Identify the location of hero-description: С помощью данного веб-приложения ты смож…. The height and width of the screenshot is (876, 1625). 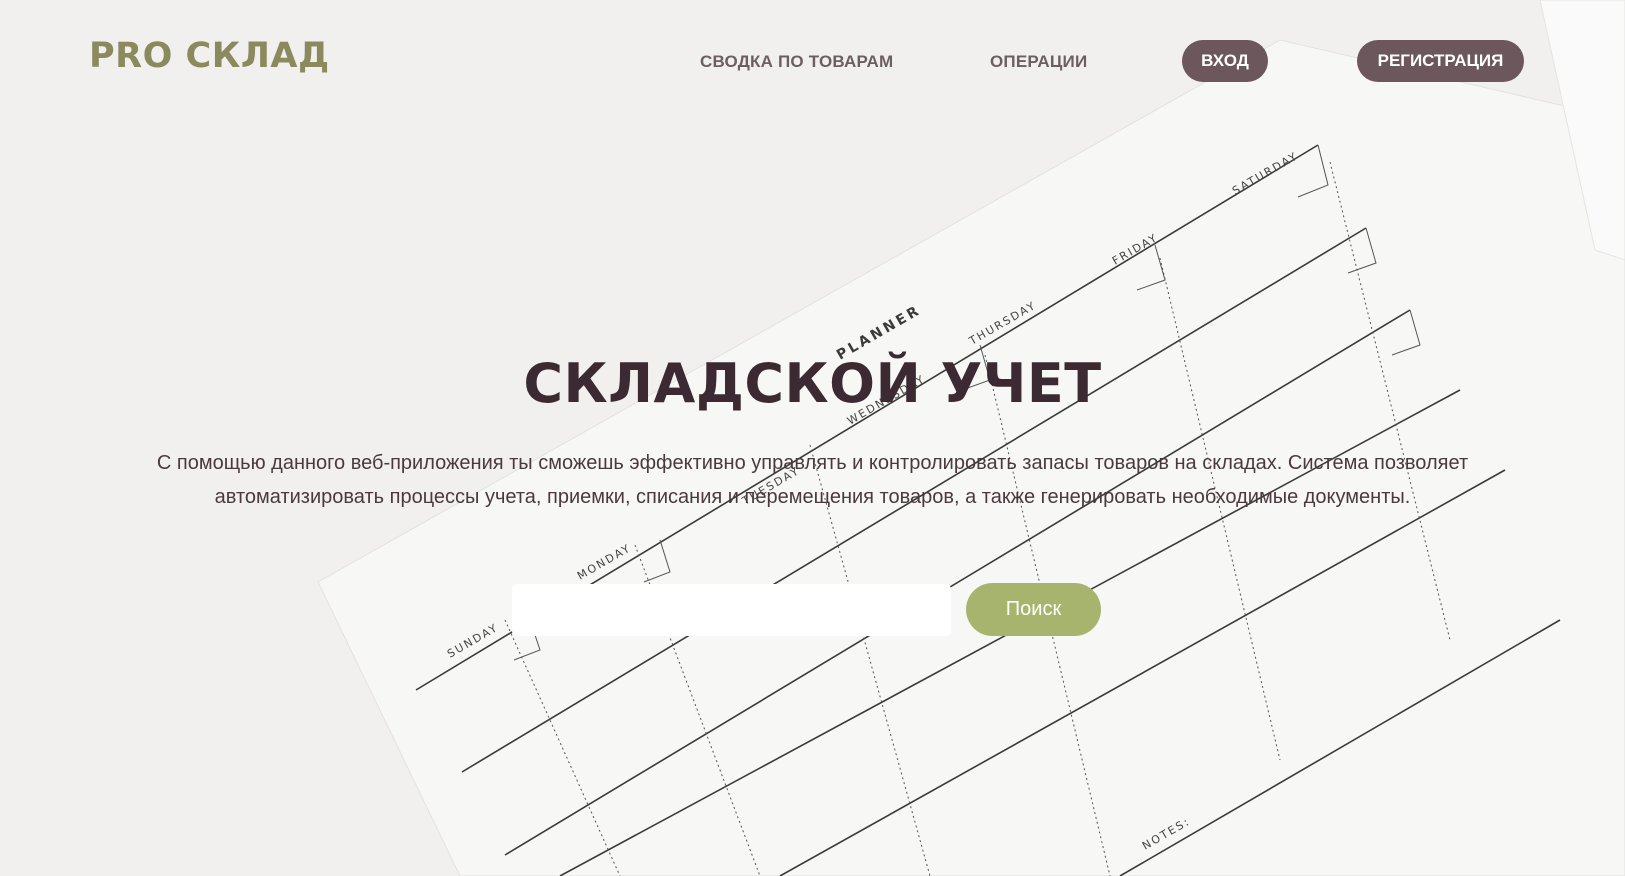
(812, 480).